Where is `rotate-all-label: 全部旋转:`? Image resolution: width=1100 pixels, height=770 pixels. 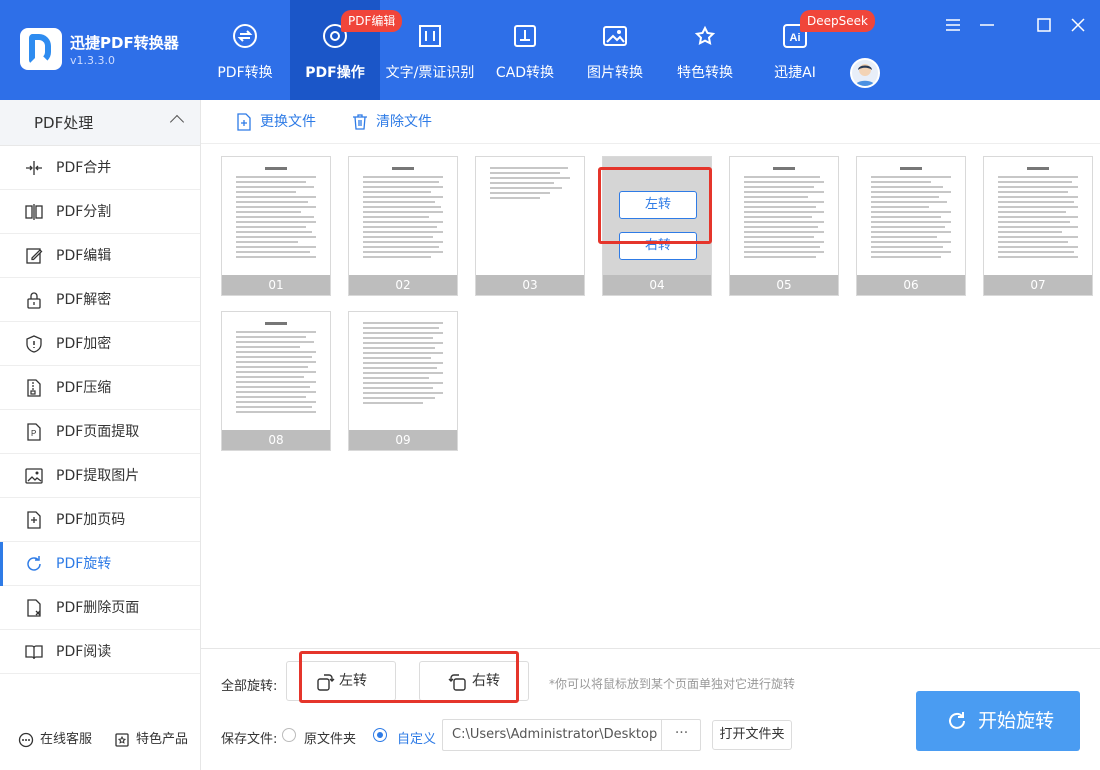 rotate-all-label: 全部旋转: is located at coordinates (249, 686).